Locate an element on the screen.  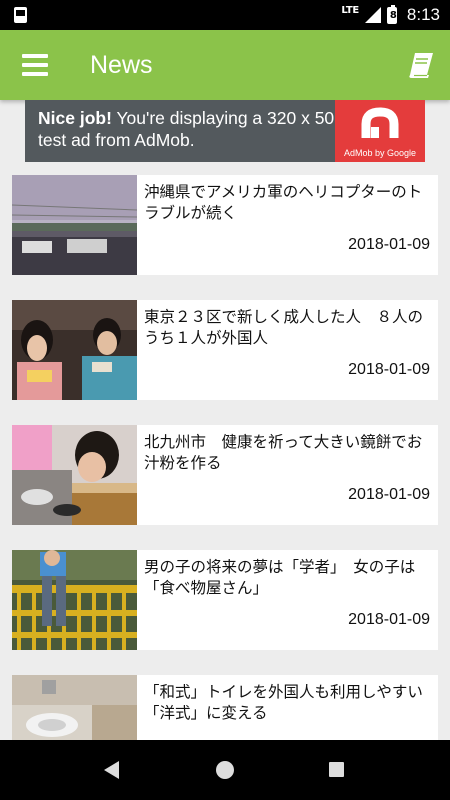
news-item: 「和式」トイレを外国人も利用しやすい「洋式」に変える is located at coordinates (225, 707).